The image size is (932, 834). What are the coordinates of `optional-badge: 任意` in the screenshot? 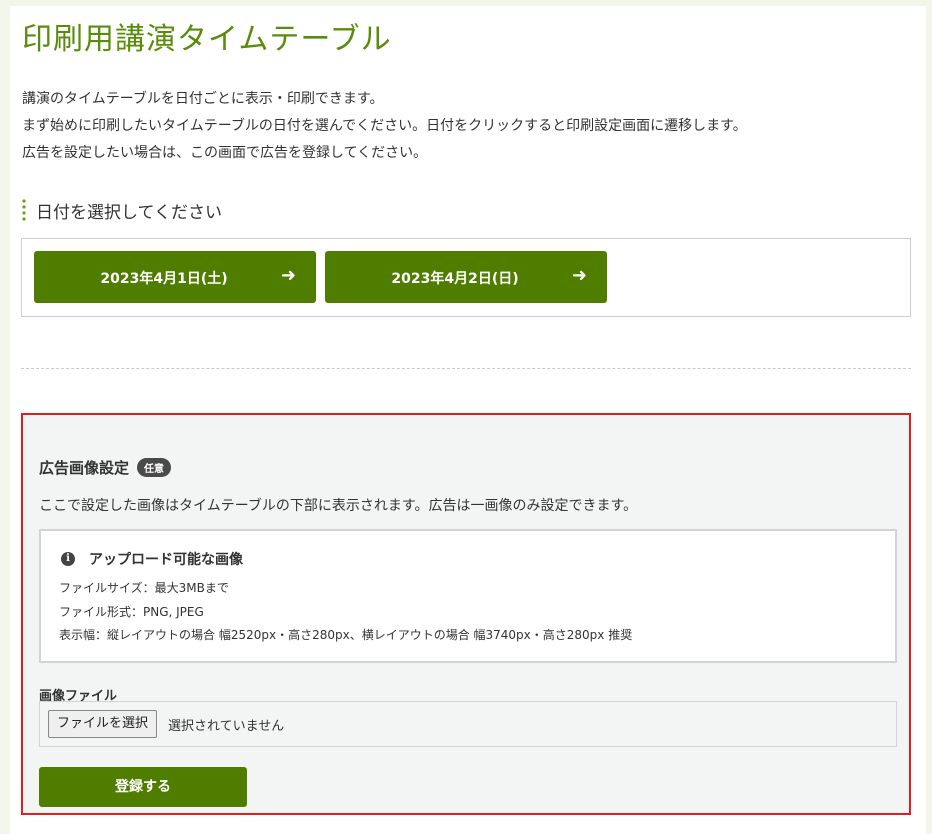 It's located at (154, 467).